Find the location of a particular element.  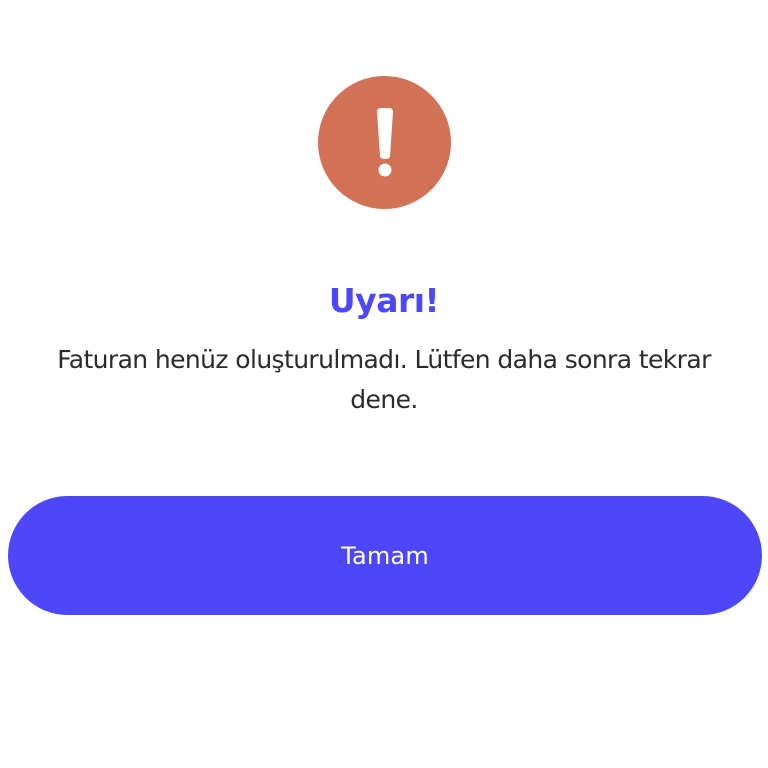

exclamation-glyph is located at coordinates (384, 141).